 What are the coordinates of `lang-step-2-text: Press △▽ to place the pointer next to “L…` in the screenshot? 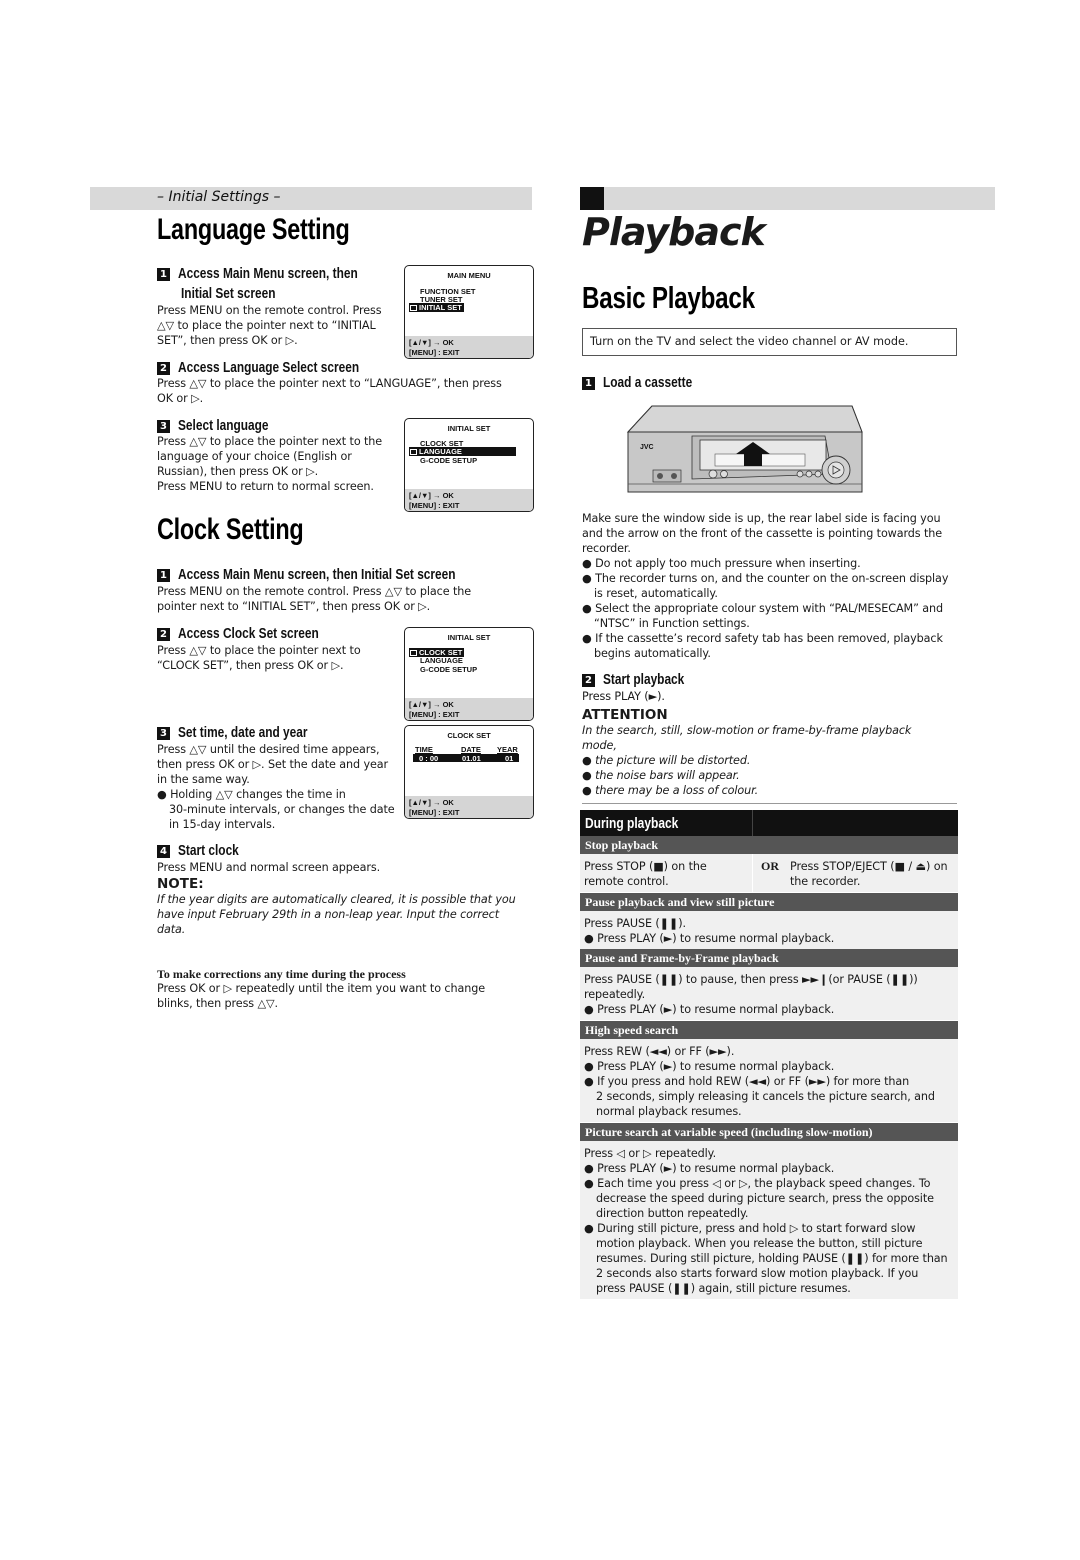 It's located at (329, 391).